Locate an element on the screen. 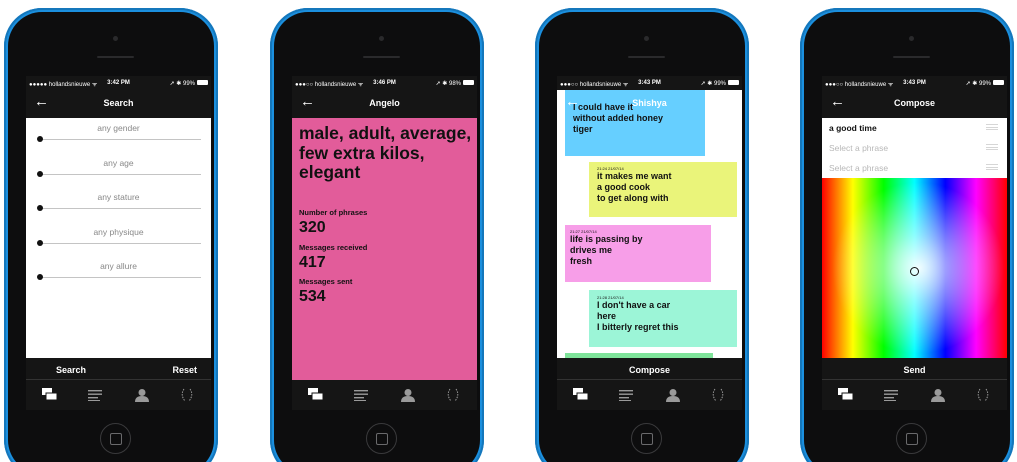  filter-label: any physique is located at coordinates (118, 232).